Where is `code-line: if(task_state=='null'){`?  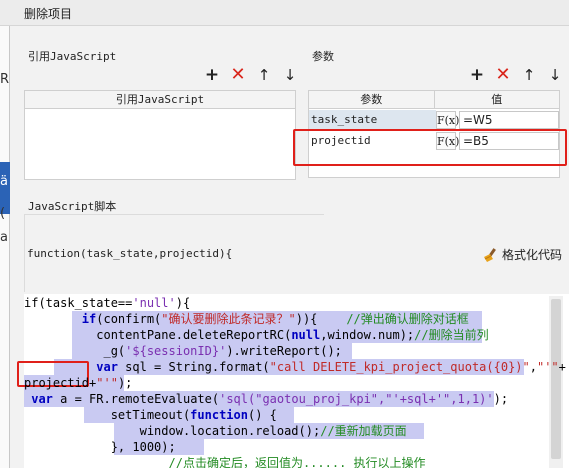
code-line: if(task_state=='null'){ is located at coordinates (107, 303).